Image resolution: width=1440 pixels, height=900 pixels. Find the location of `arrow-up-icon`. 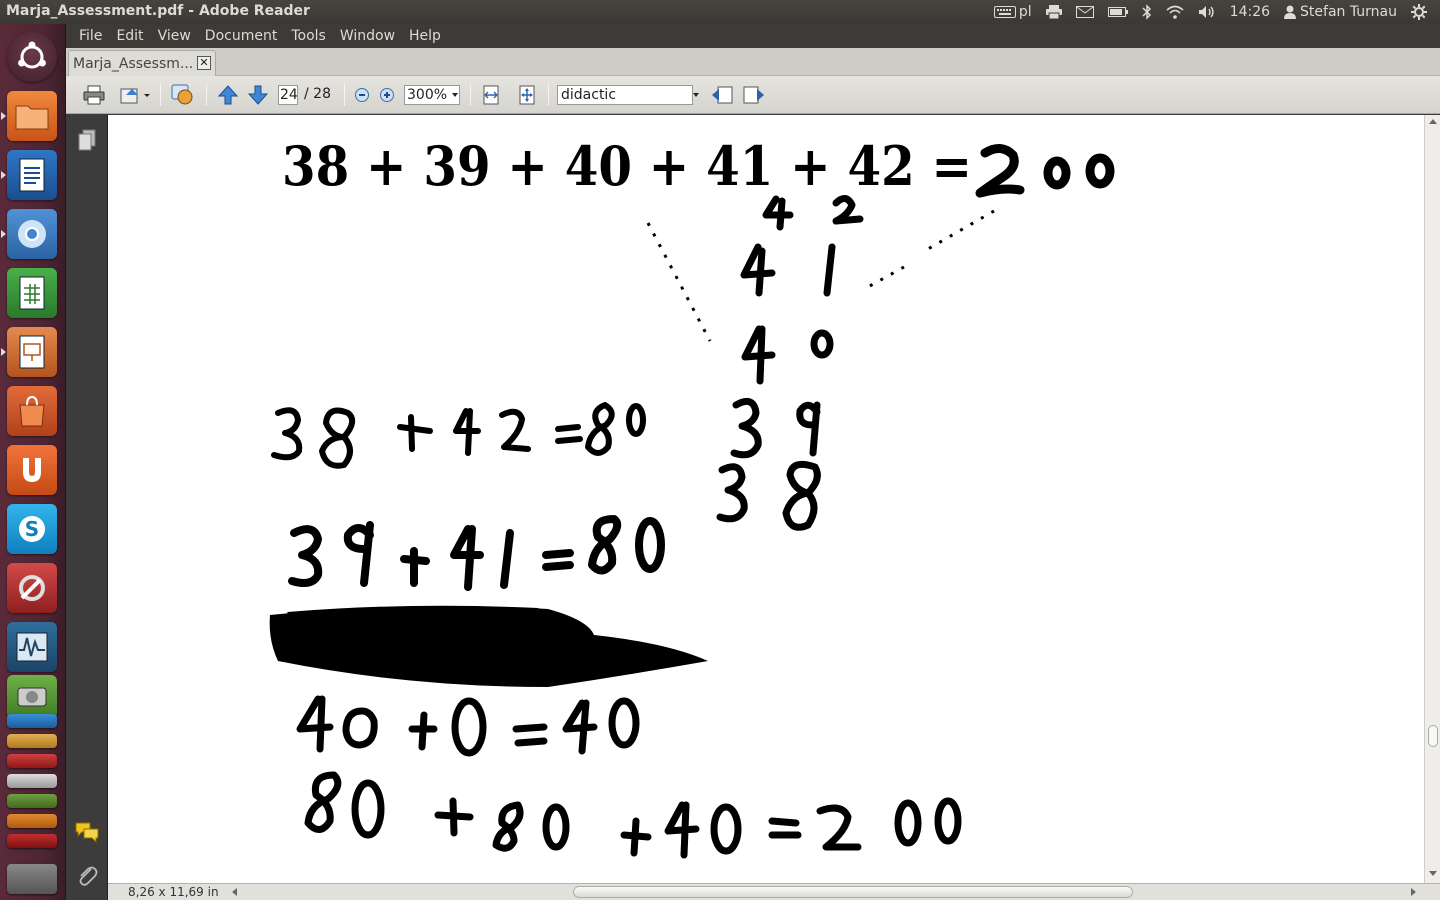

arrow-up-icon is located at coordinates (228, 95).